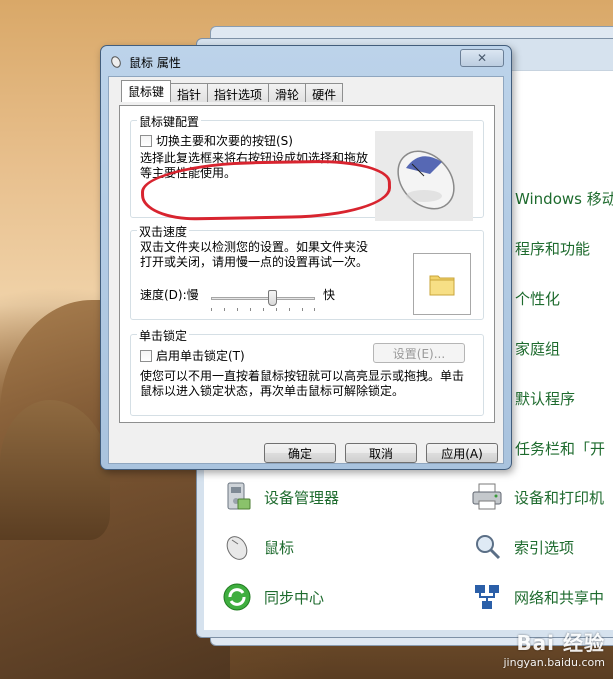 The image size is (613, 679). What do you see at coordinates (302, 376) in the screenshot?
I see `desc-line: 使您可以不用一直按着鼠标按钮就可以高亮显示或拖拽。单击` at bounding box center [302, 376].